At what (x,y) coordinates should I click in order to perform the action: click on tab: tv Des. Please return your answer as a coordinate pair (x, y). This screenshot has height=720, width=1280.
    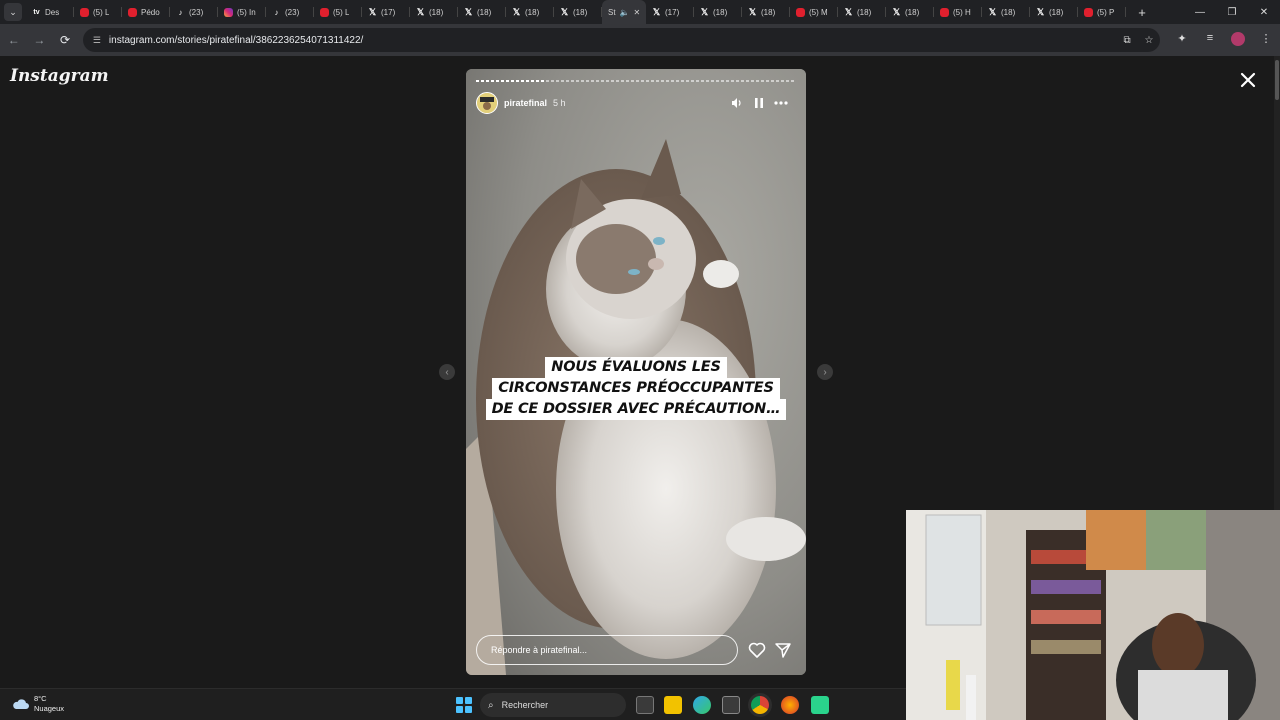
    Looking at the image, I should click on (50, 12).